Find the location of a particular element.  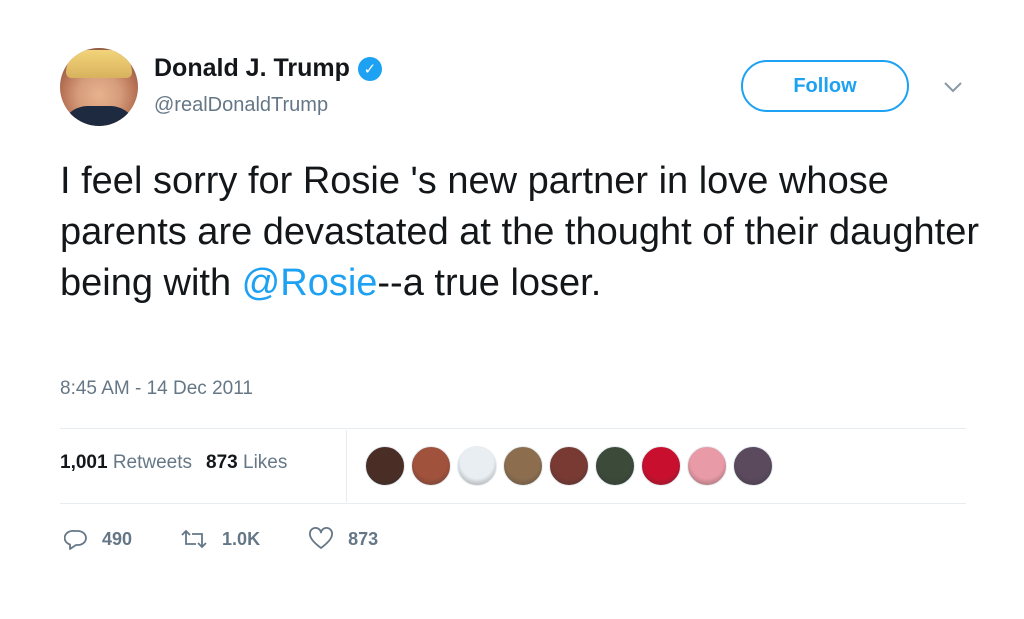

like-action: 873 is located at coordinates (343, 539).